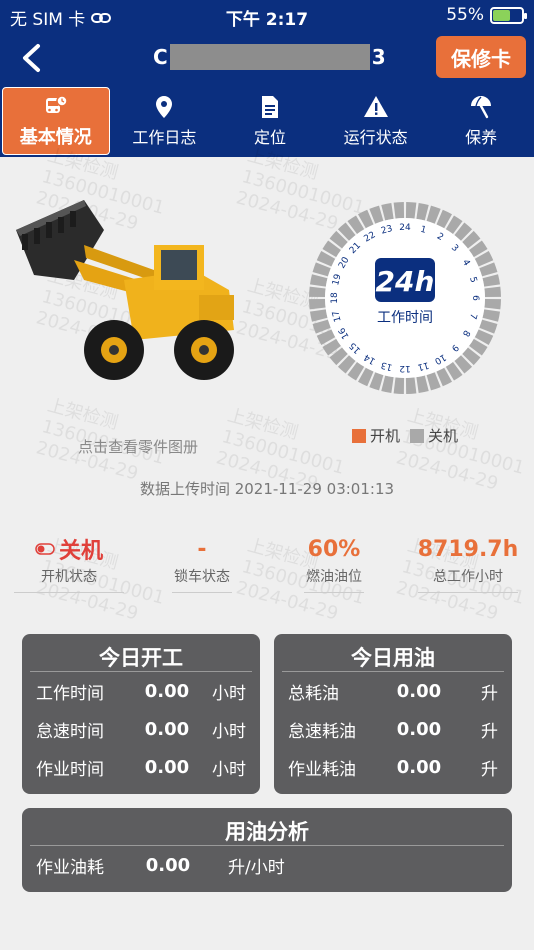  I want to click on back-arrow-icon, so click(32, 58).